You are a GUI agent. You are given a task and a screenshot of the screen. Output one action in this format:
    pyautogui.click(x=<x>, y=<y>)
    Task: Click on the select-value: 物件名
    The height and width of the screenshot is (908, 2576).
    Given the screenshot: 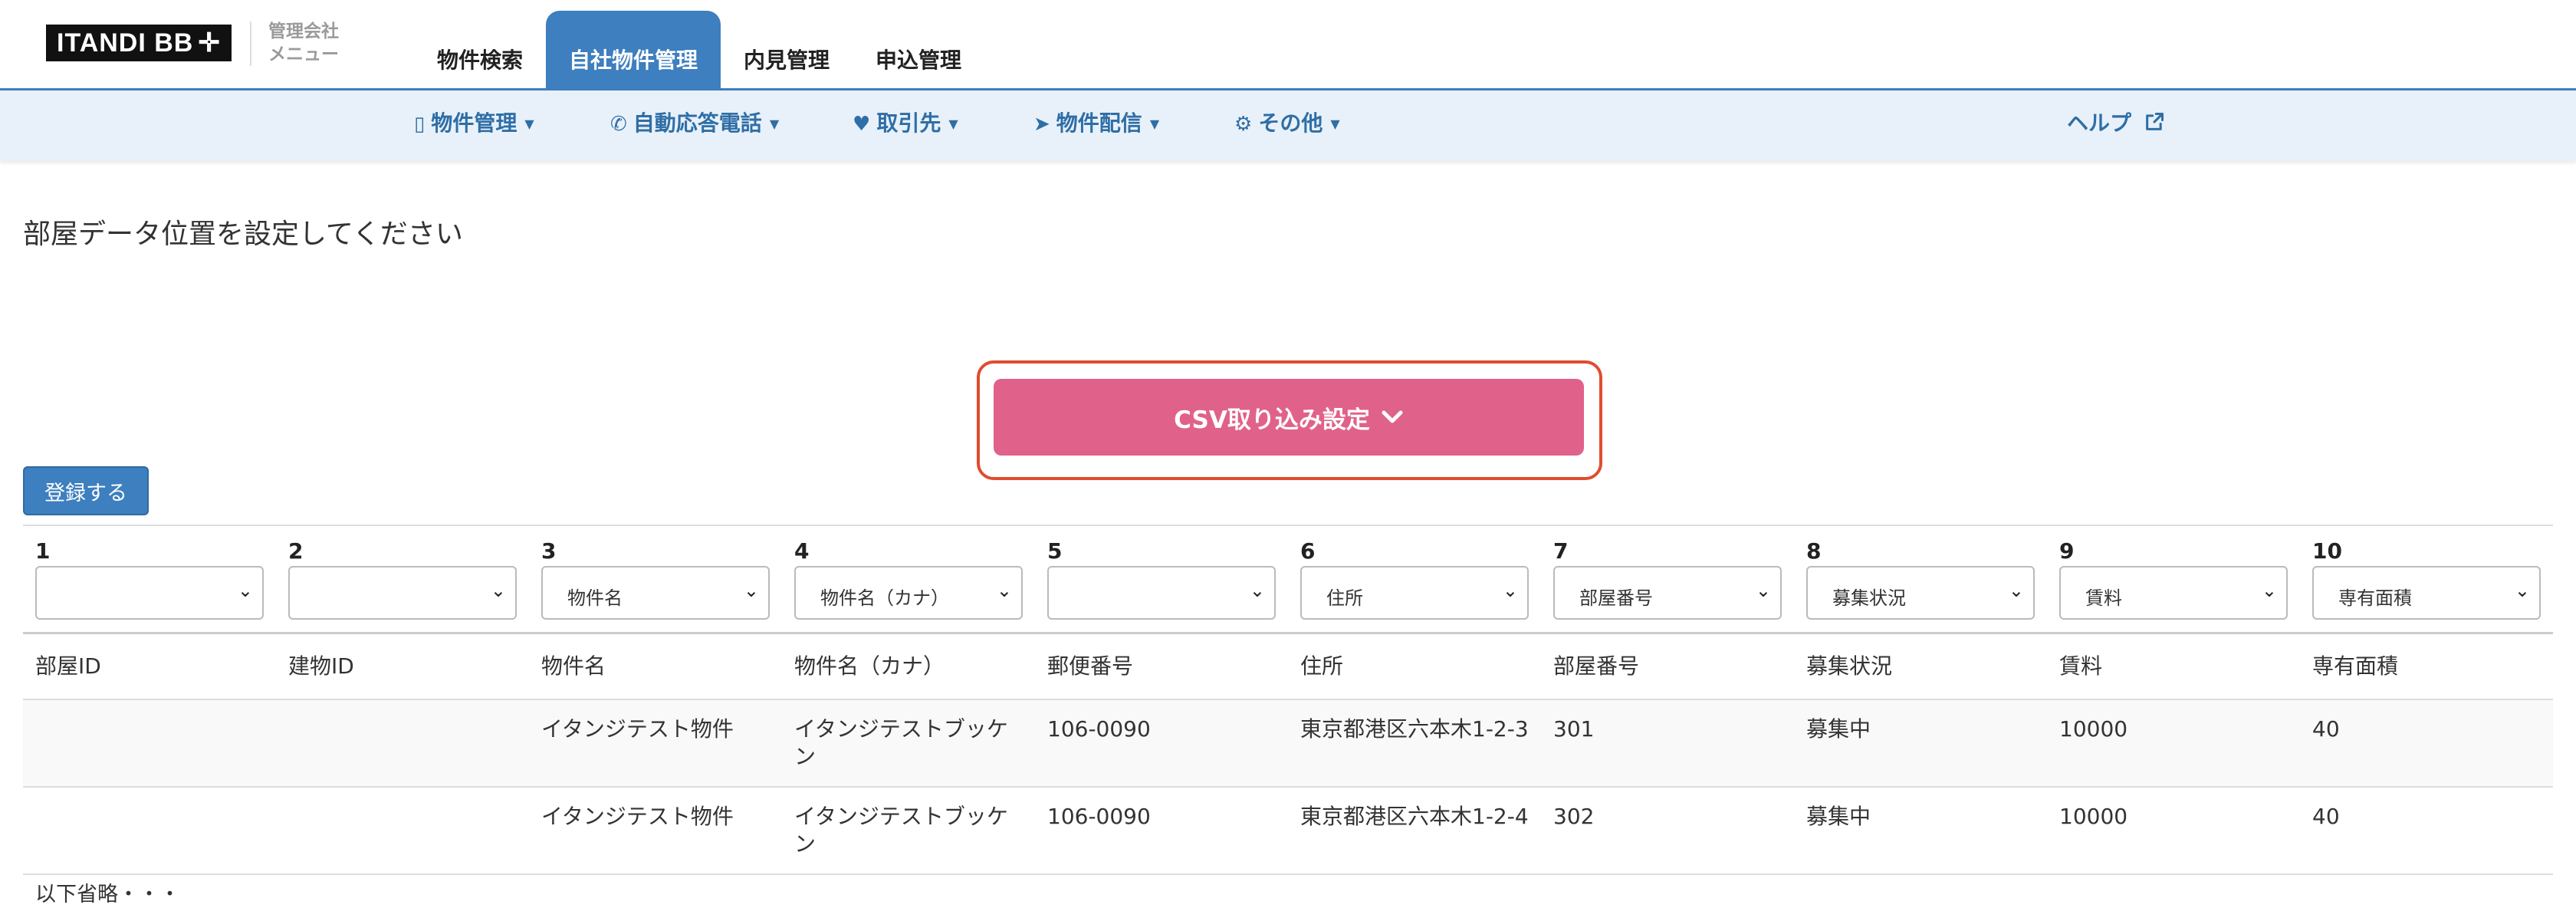 What is the action you would take?
    pyautogui.click(x=595, y=598)
    